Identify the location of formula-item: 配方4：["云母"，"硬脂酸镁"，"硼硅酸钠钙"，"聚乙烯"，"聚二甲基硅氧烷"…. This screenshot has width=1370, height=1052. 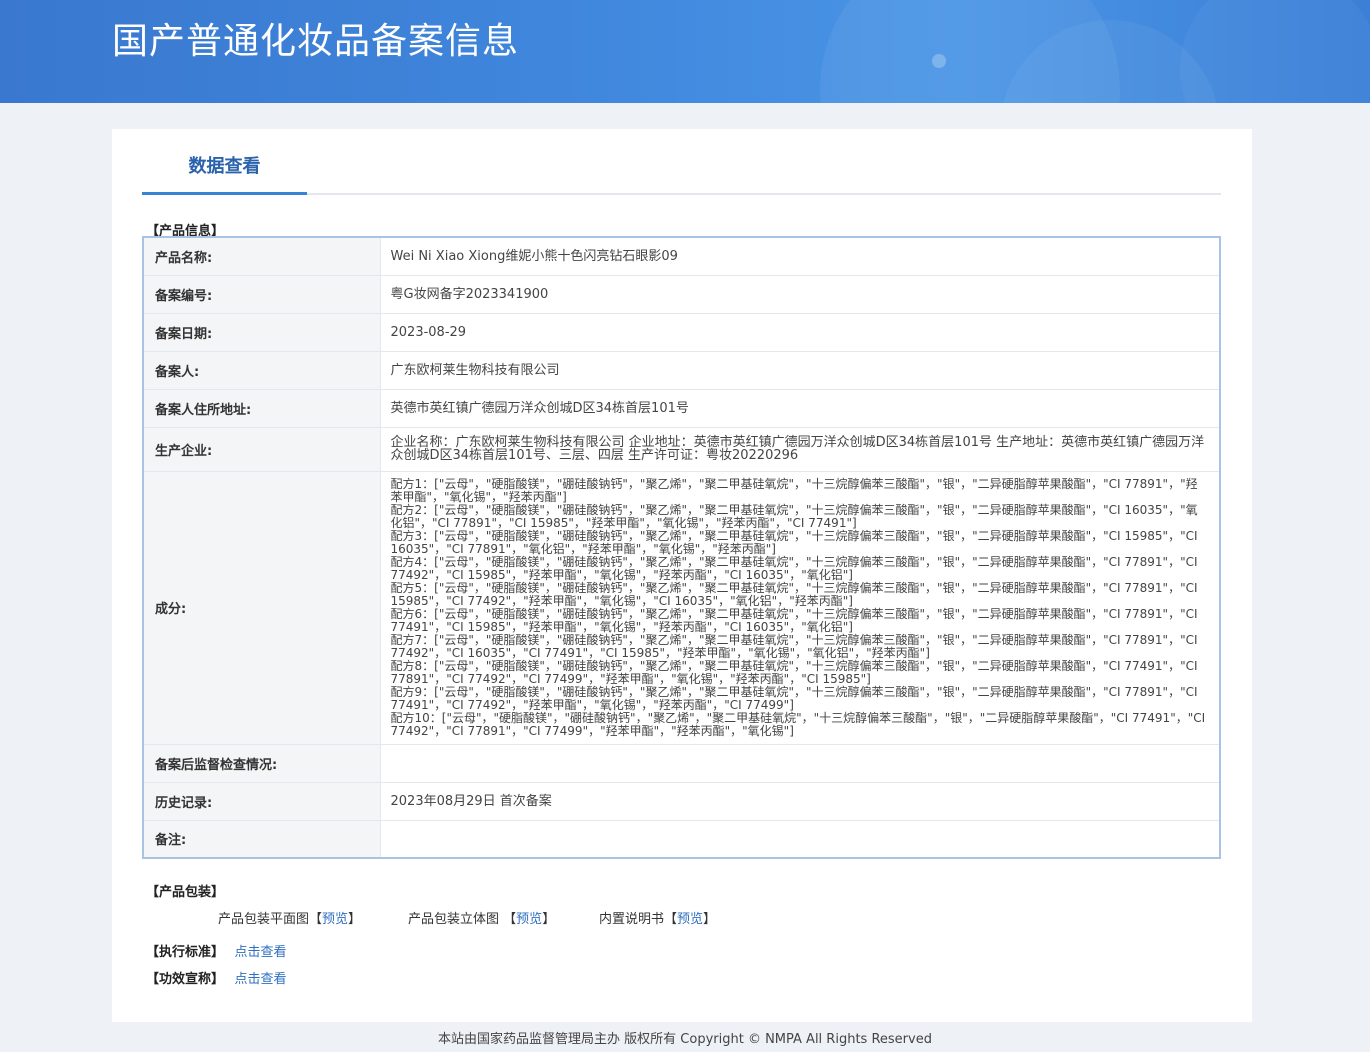
(794, 568).